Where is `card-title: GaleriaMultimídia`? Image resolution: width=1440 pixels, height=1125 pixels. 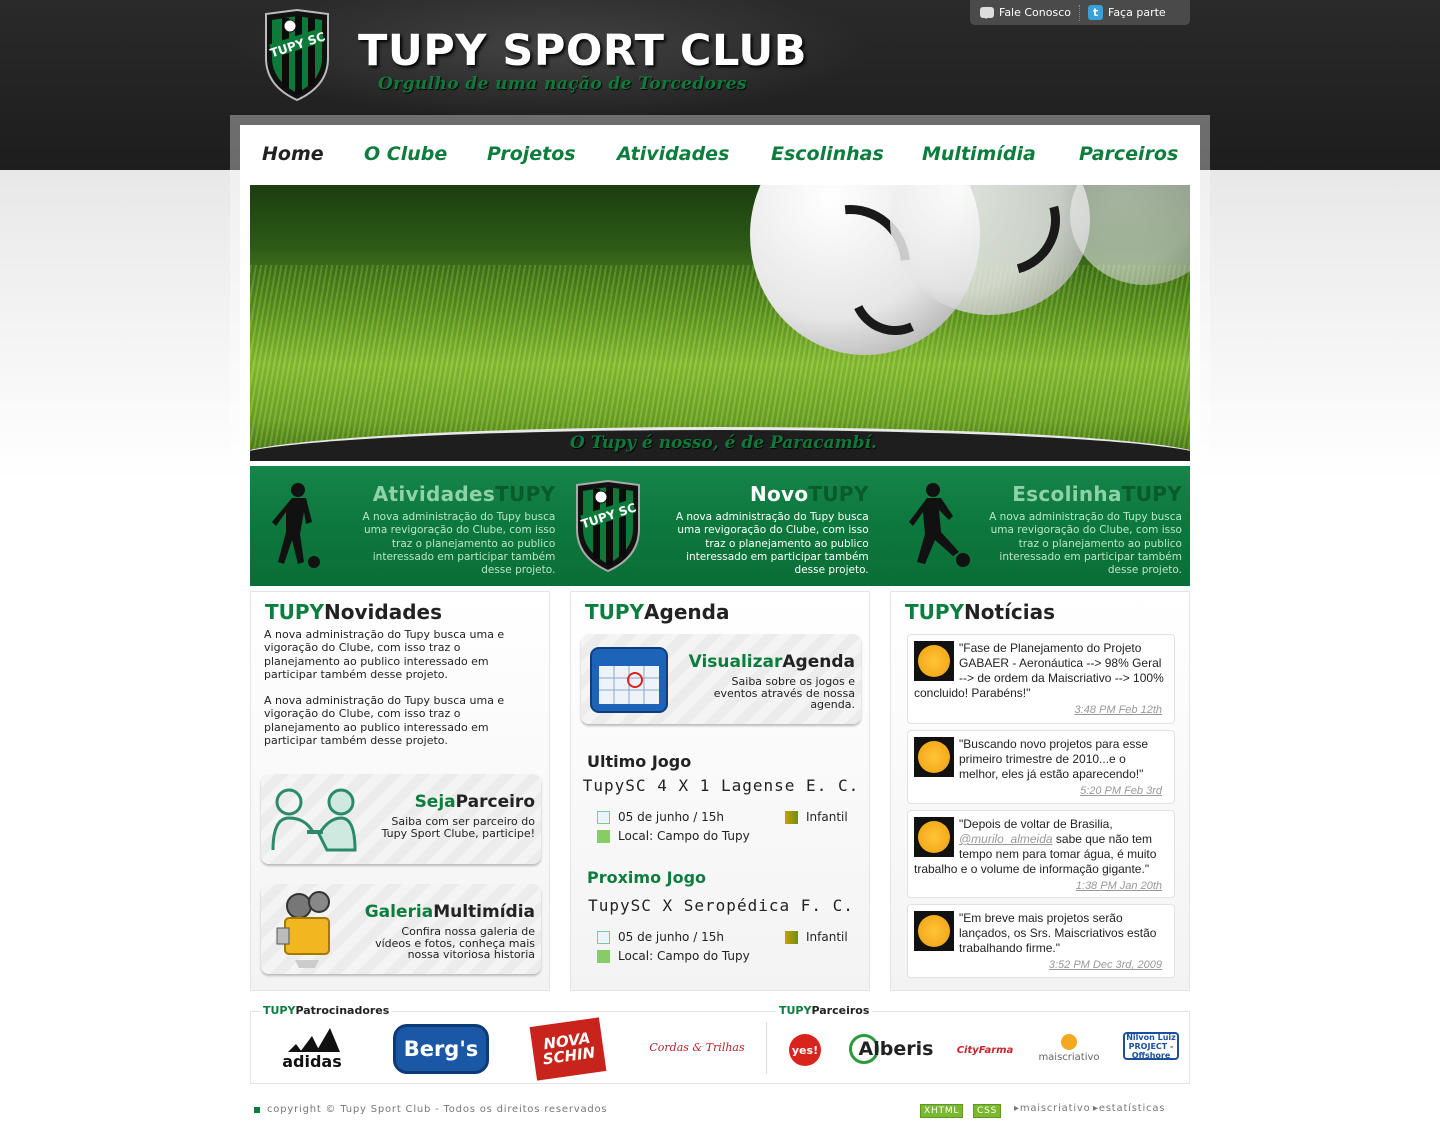 card-title: GaleriaMultimídia is located at coordinates (449, 912).